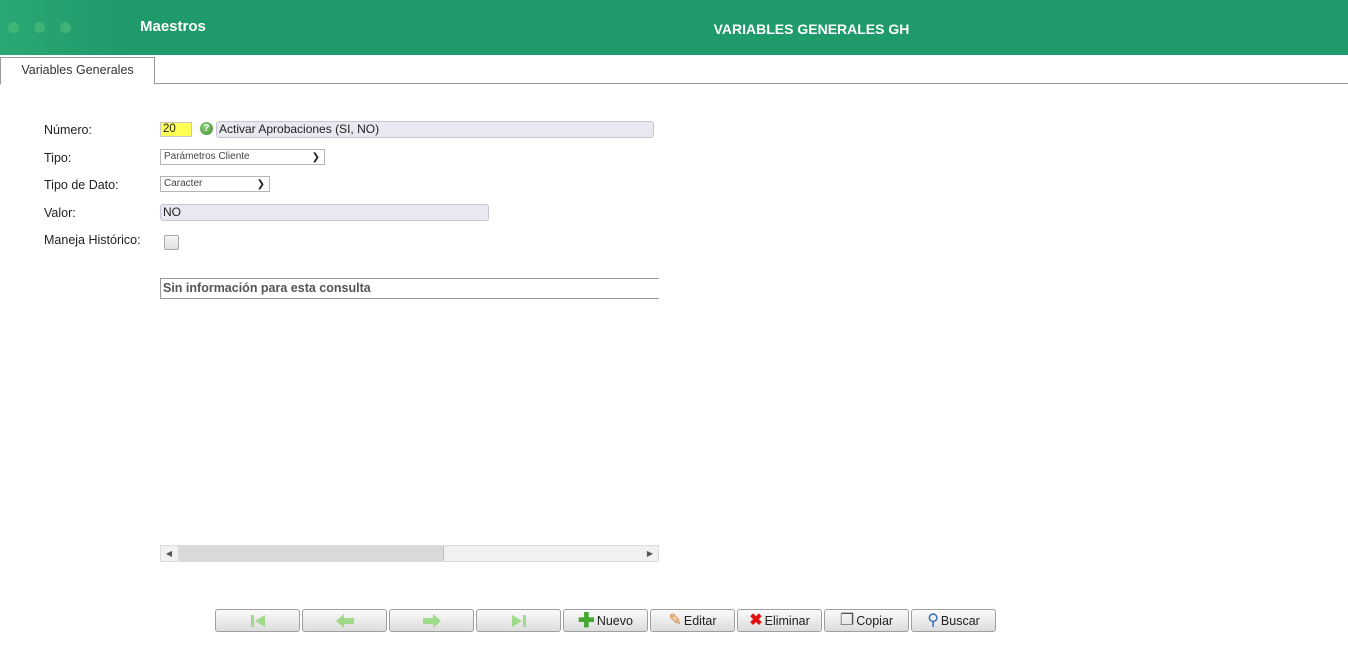 The height and width of the screenshot is (657, 1348). Describe the element at coordinates (675, 620) in the screenshot. I see `pencil-icon: ✎` at that location.